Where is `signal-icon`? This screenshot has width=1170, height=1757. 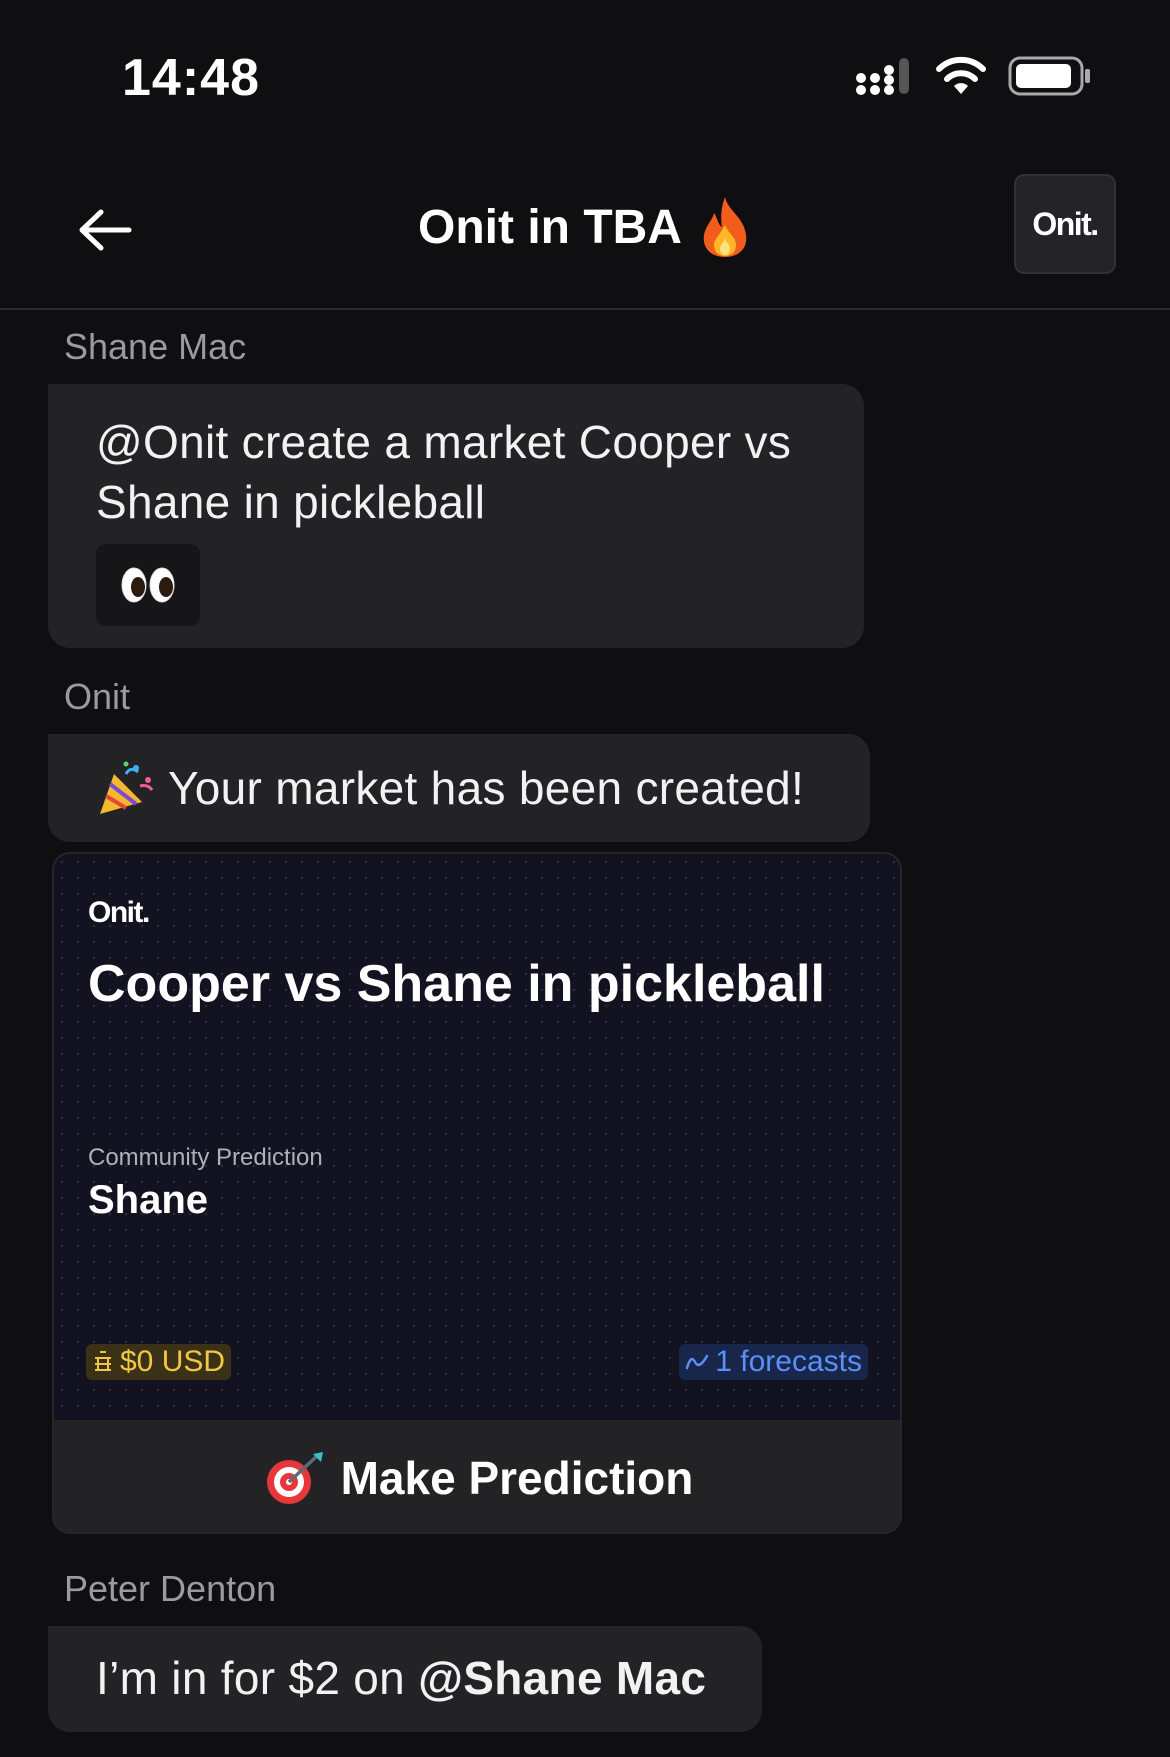 signal-icon is located at coordinates (882, 76).